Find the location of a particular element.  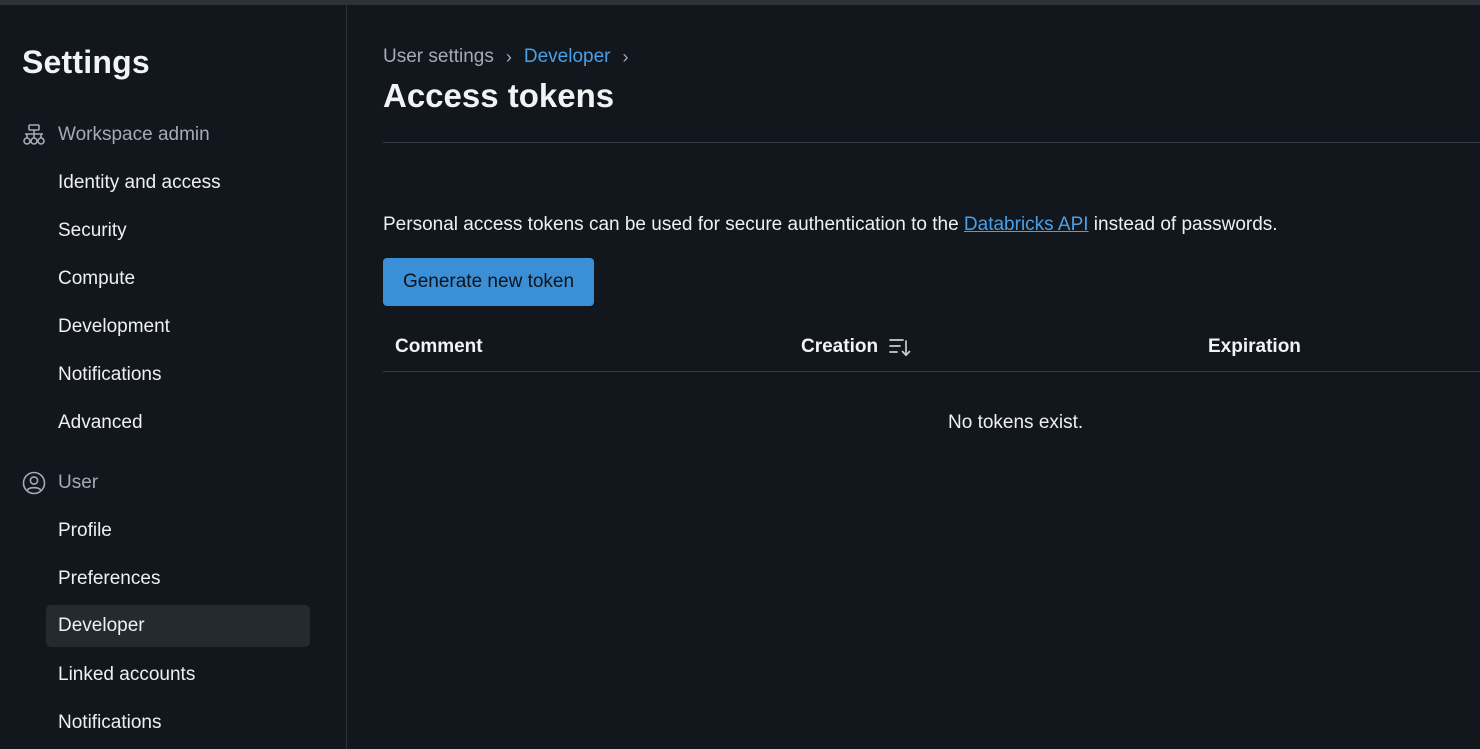

sidebar-item-notifications-admin: Notifications is located at coordinates (178, 375).